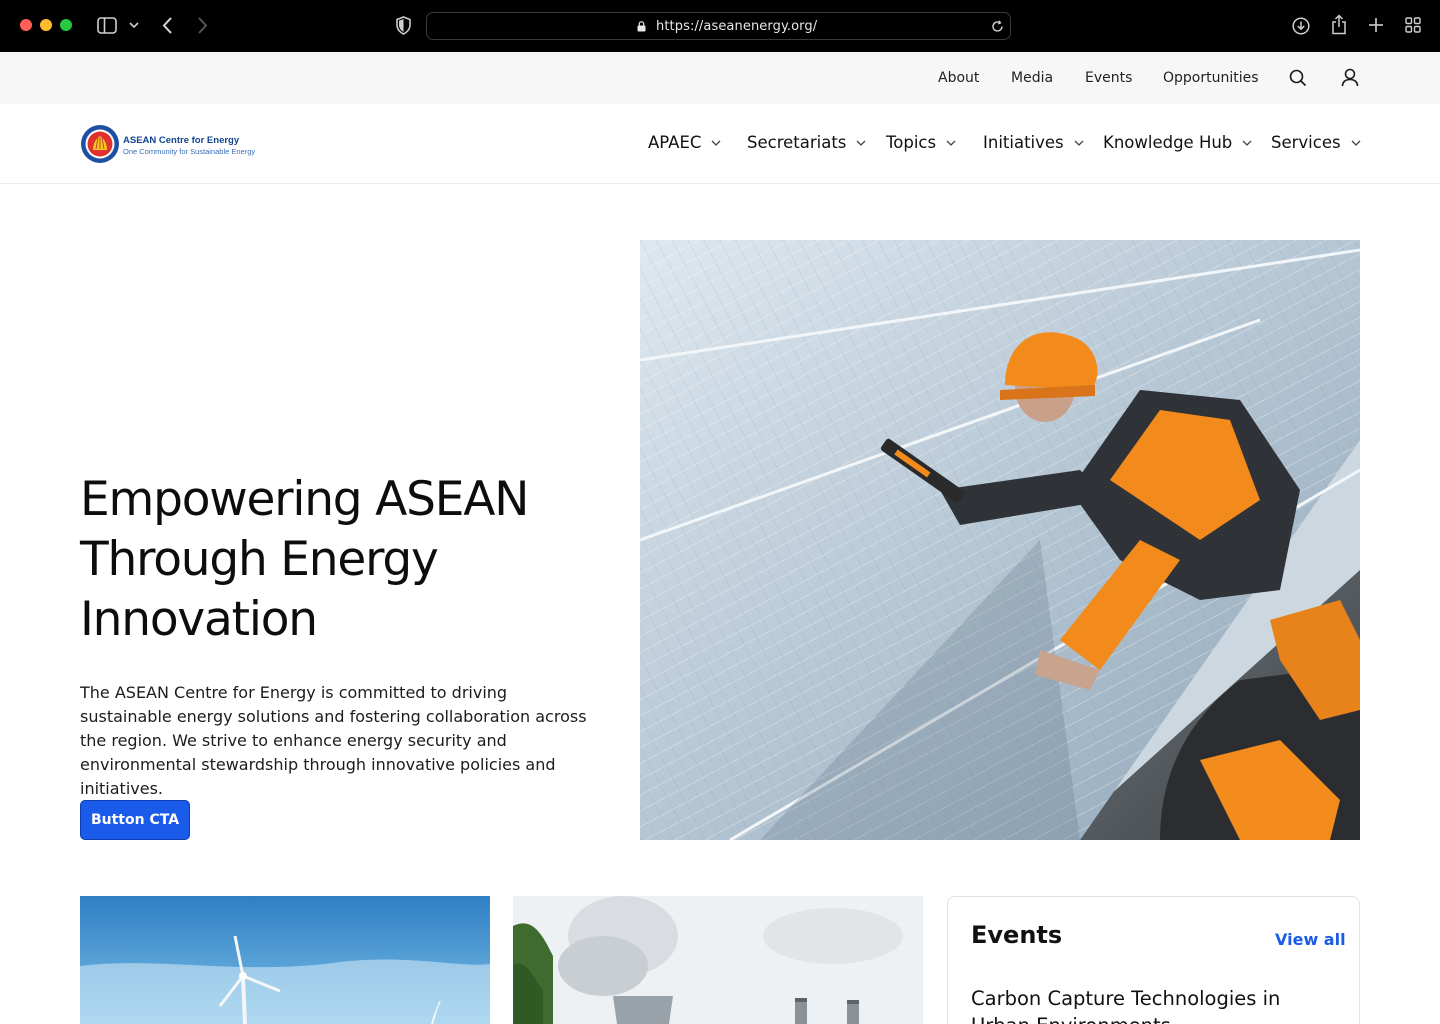 The height and width of the screenshot is (1024, 1440). I want to click on nav-label: Topics, so click(911, 142).